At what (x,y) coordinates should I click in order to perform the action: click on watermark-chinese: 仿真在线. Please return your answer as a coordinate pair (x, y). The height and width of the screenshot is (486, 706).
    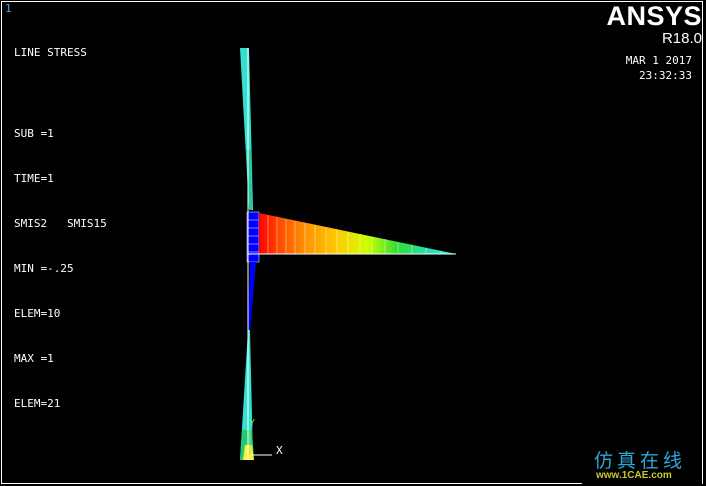
    Looking at the image, I should click on (640, 461).